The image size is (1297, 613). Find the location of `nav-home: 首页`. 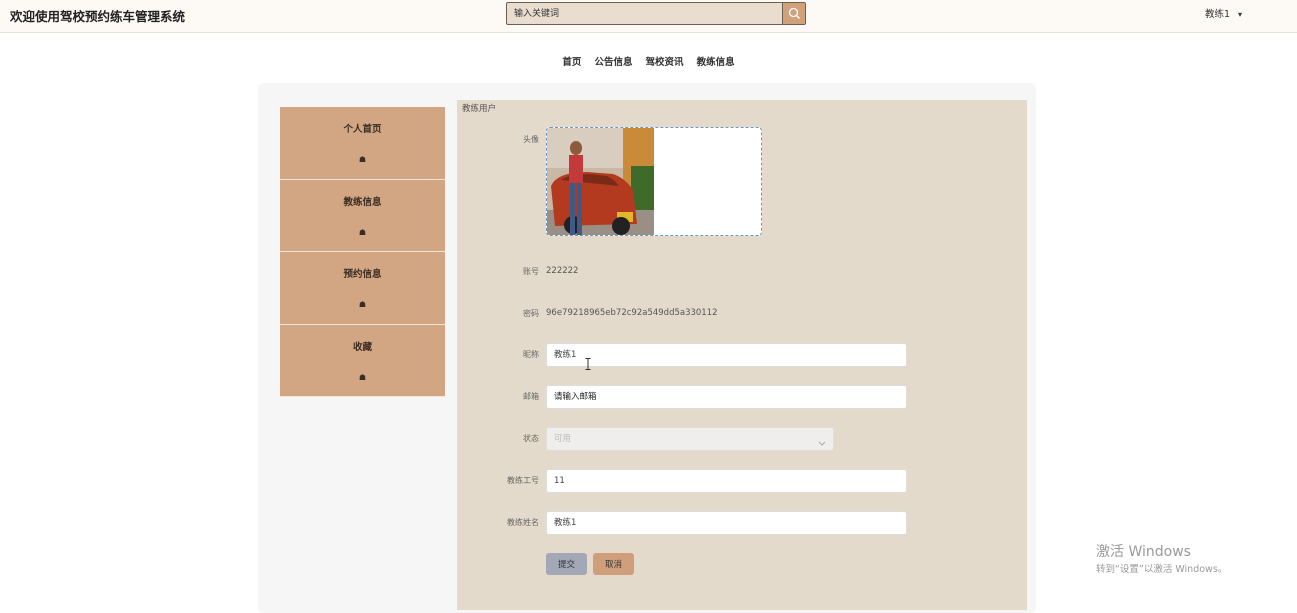

nav-home: 首页 is located at coordinates (571, 61).